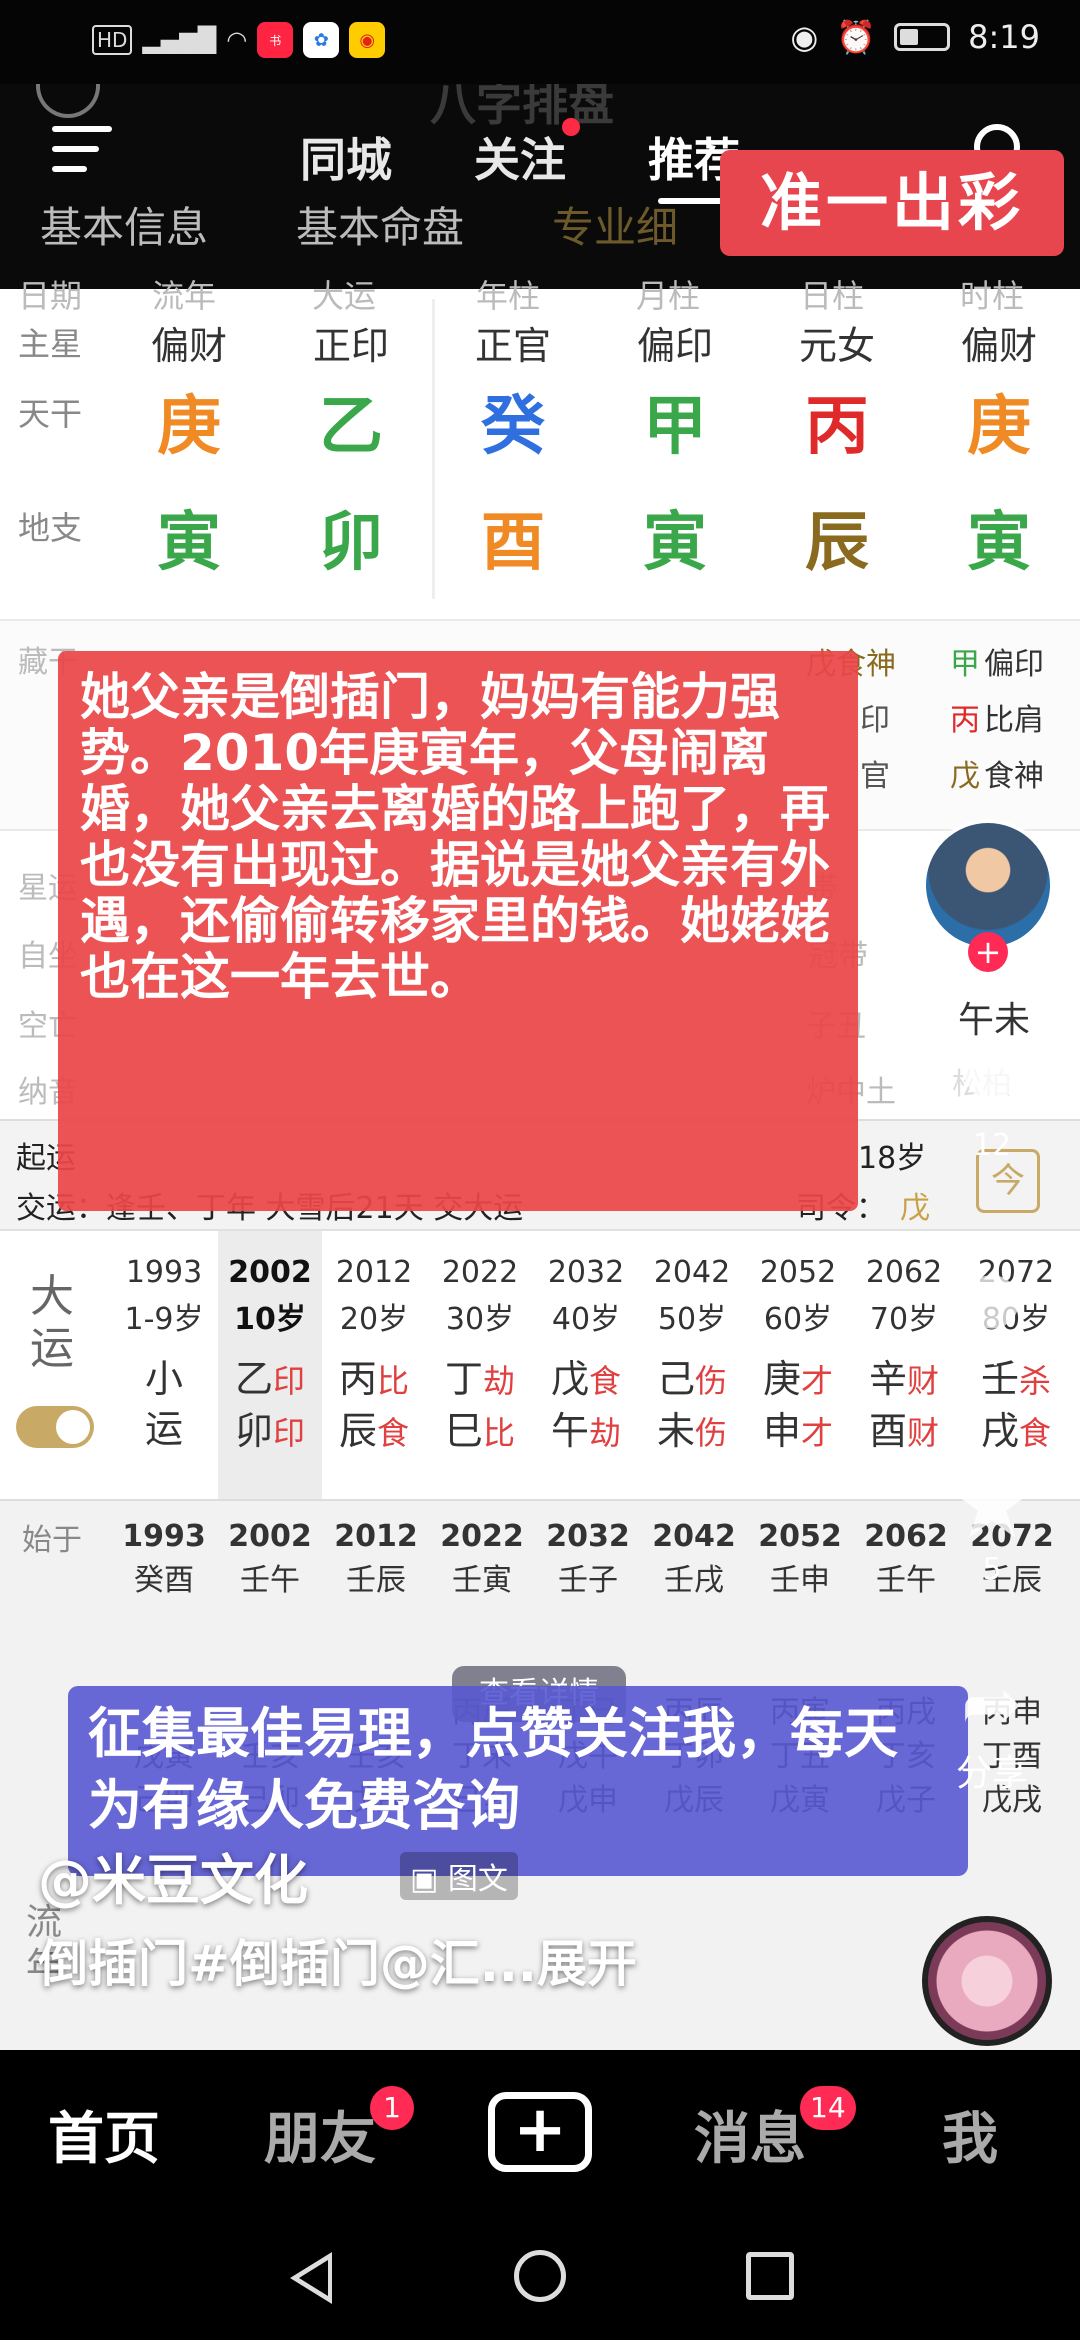 This screenshot has width=1080, height=2340. Describe the element at coordinates (987, 1981) in the screenshot. I see `music-disc-icon` at that location.